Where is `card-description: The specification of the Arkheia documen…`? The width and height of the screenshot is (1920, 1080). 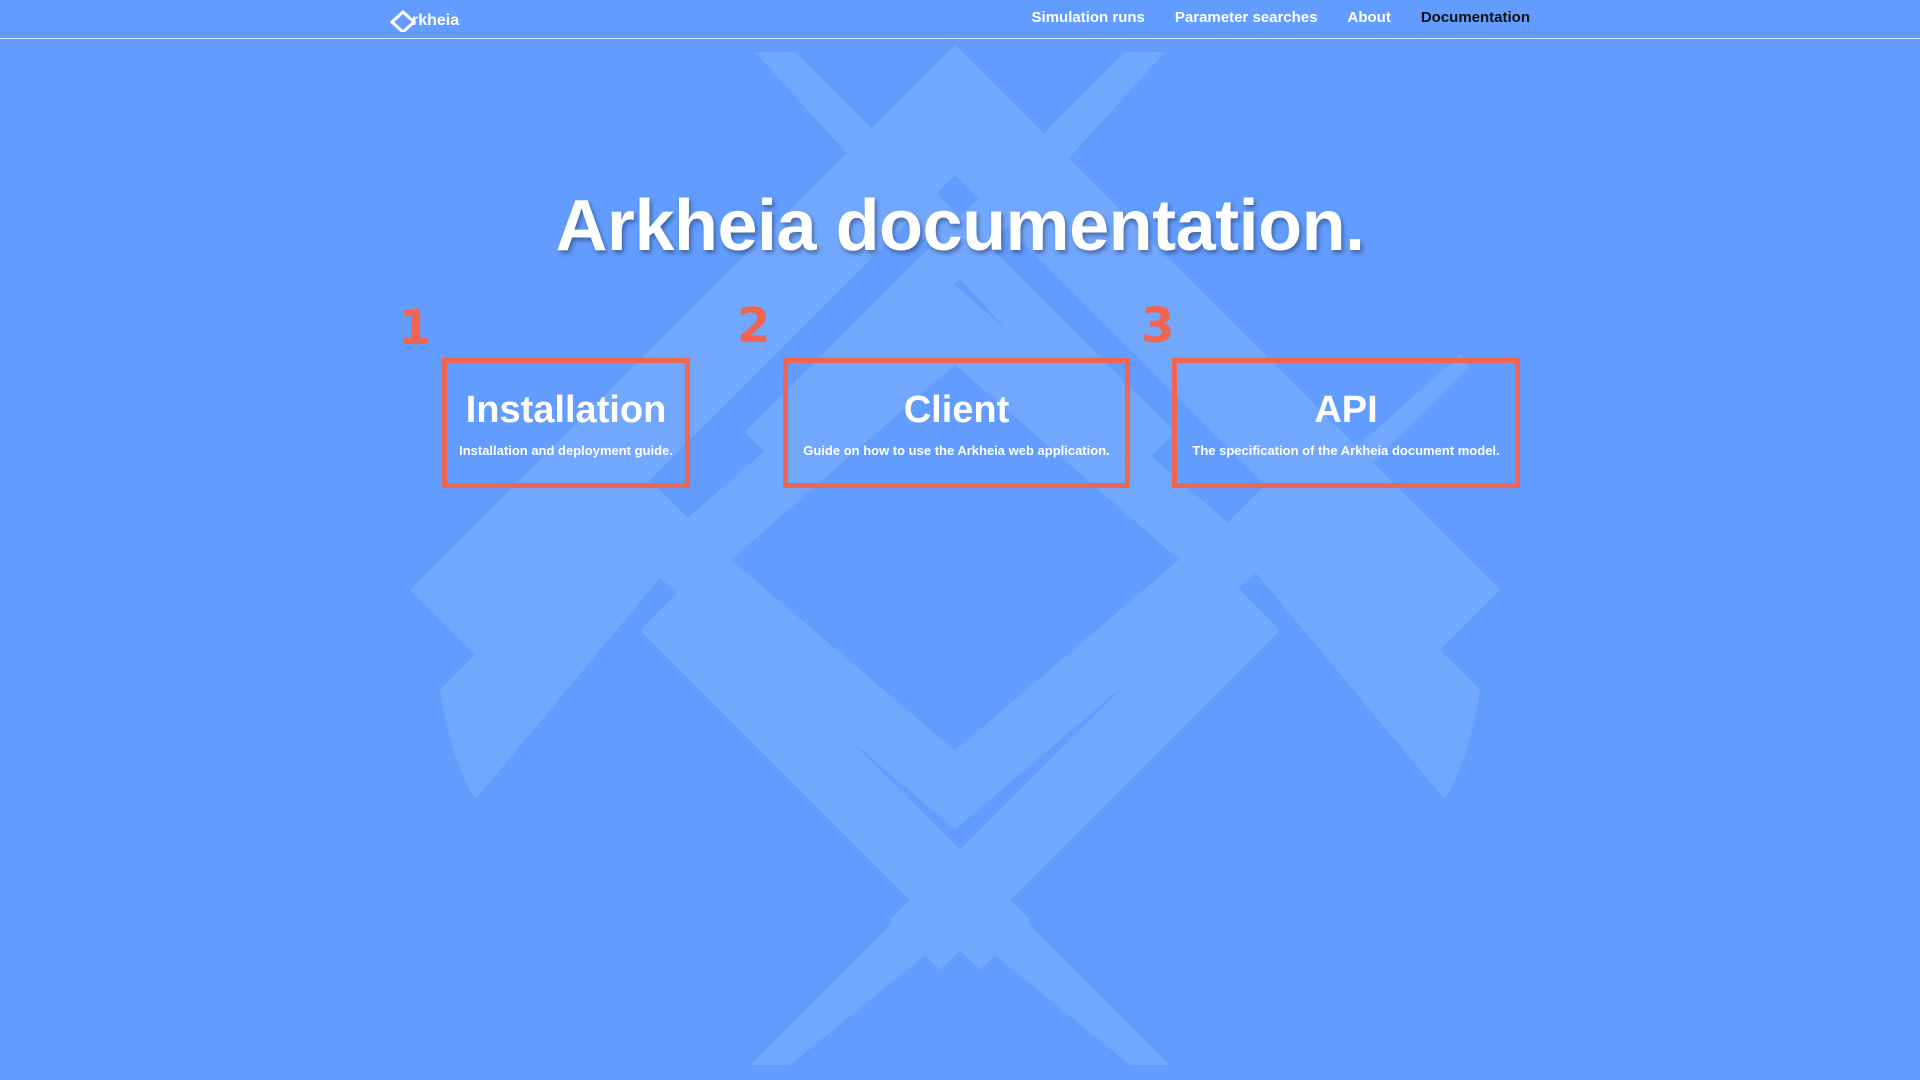
card-description: The specification of the Arkheia documen… is located at coordinates (1346, 450).